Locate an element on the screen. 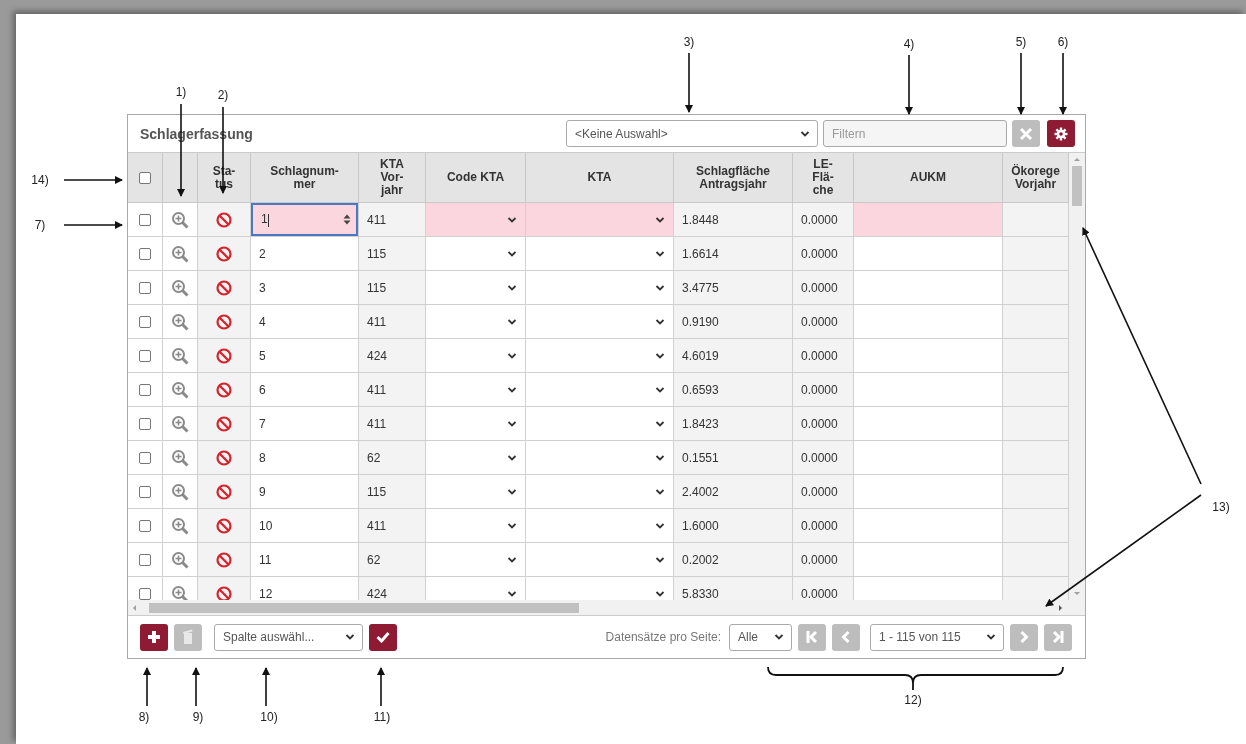 This screenshot has width=1246, height=744. table-row: 4 411 0.9190 0.0000 is located at coordinates (598, 322).